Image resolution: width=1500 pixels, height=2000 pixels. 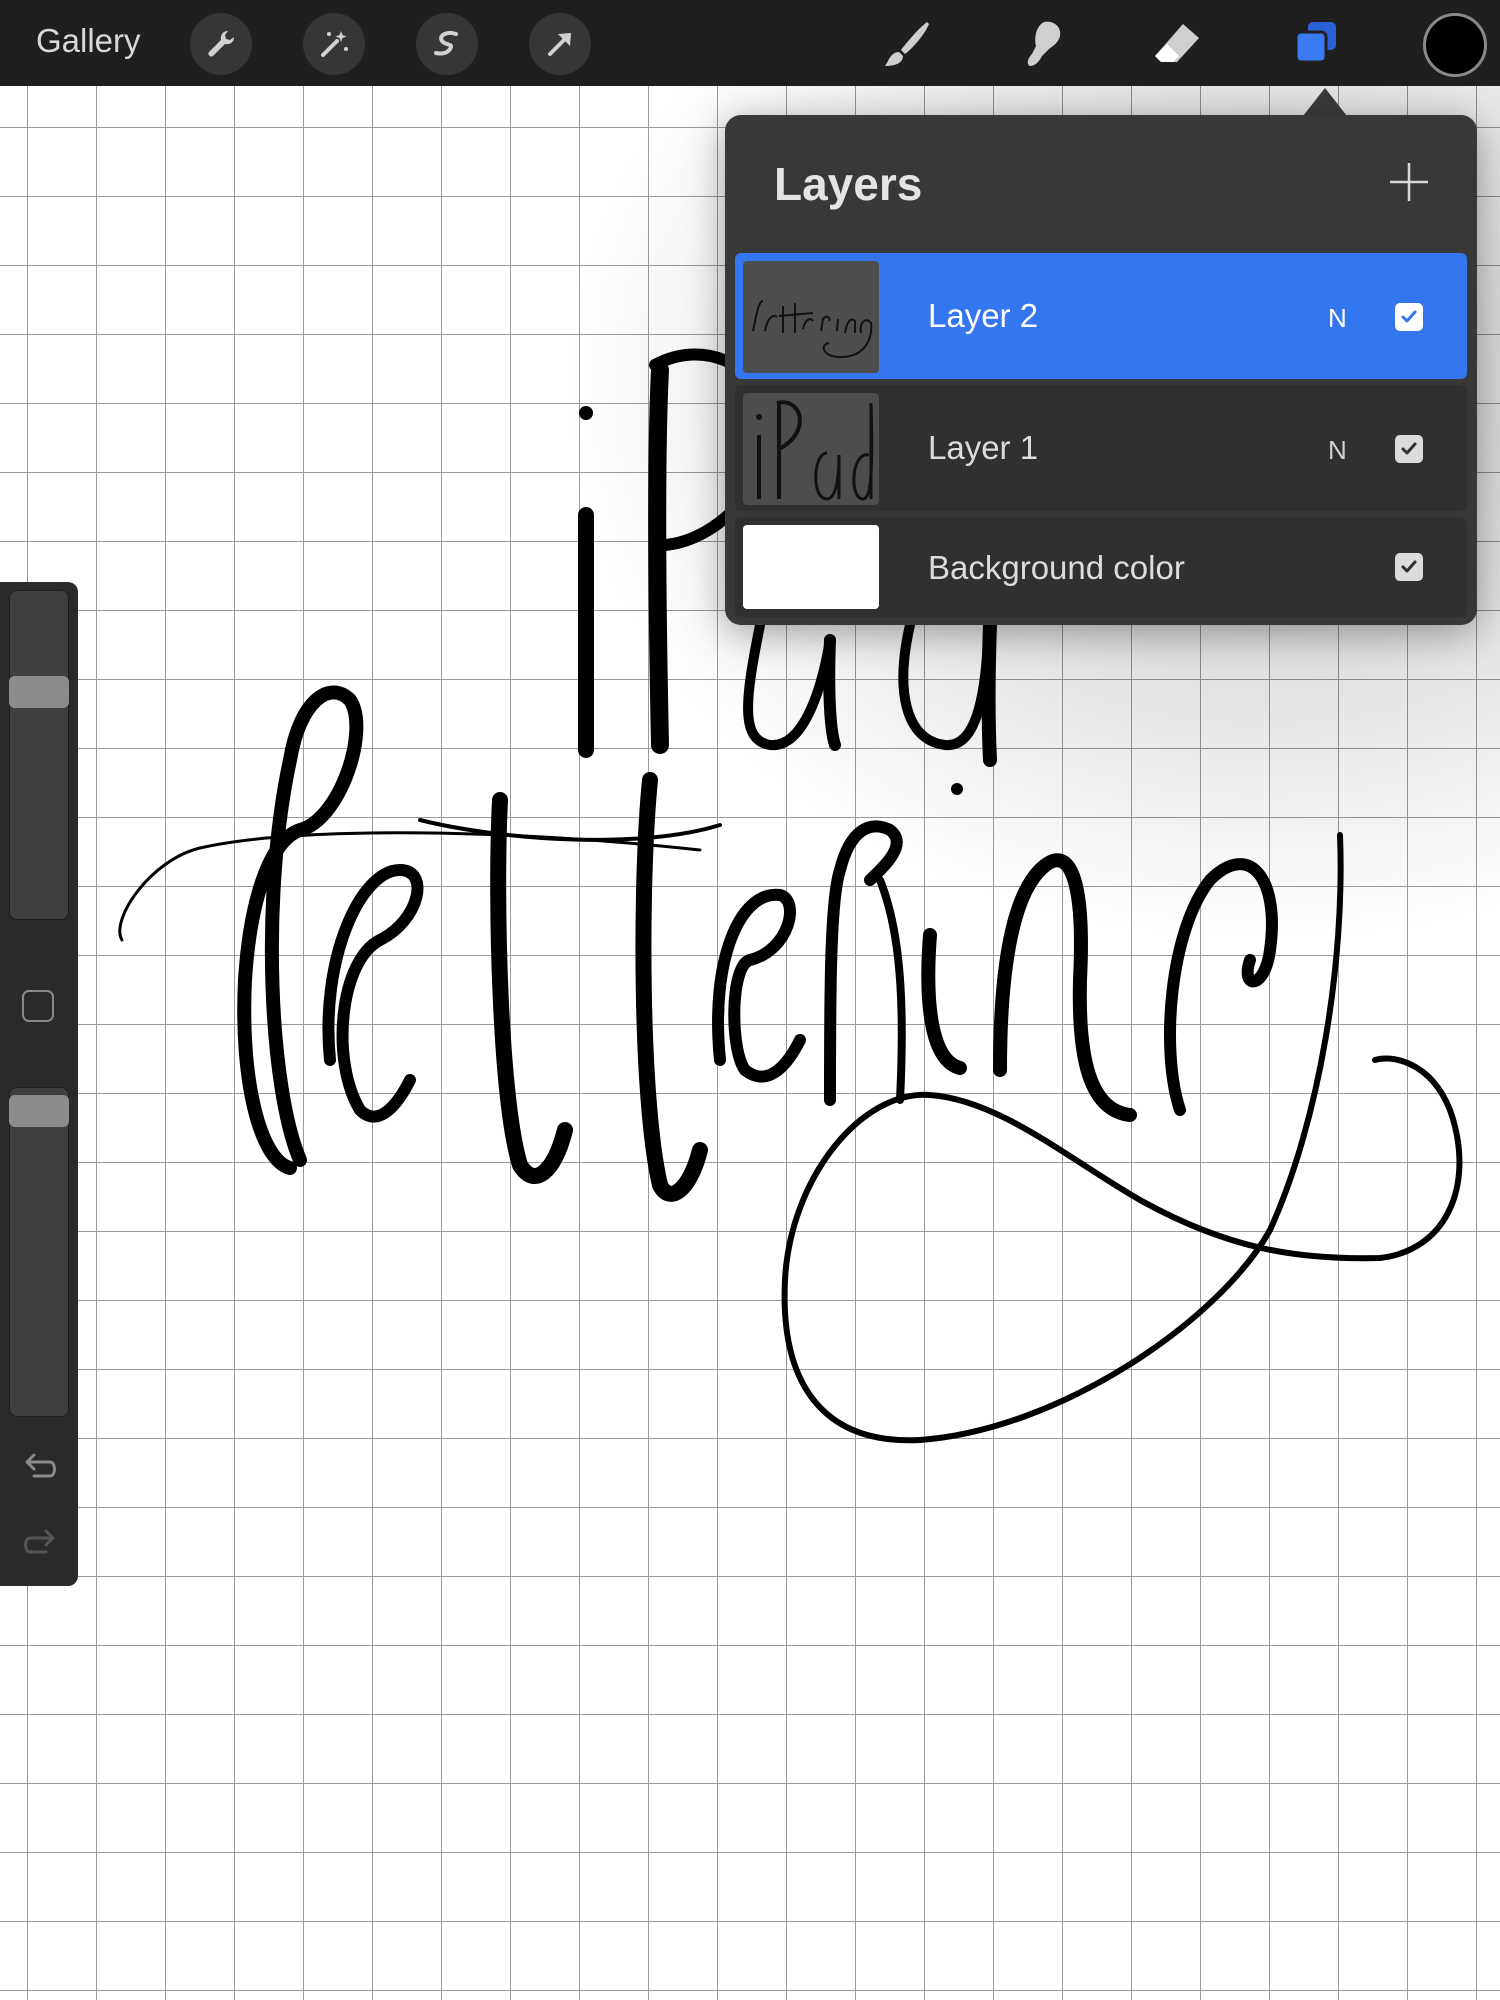 I want to click on smudge-icon, so click(x=1042, y=44).